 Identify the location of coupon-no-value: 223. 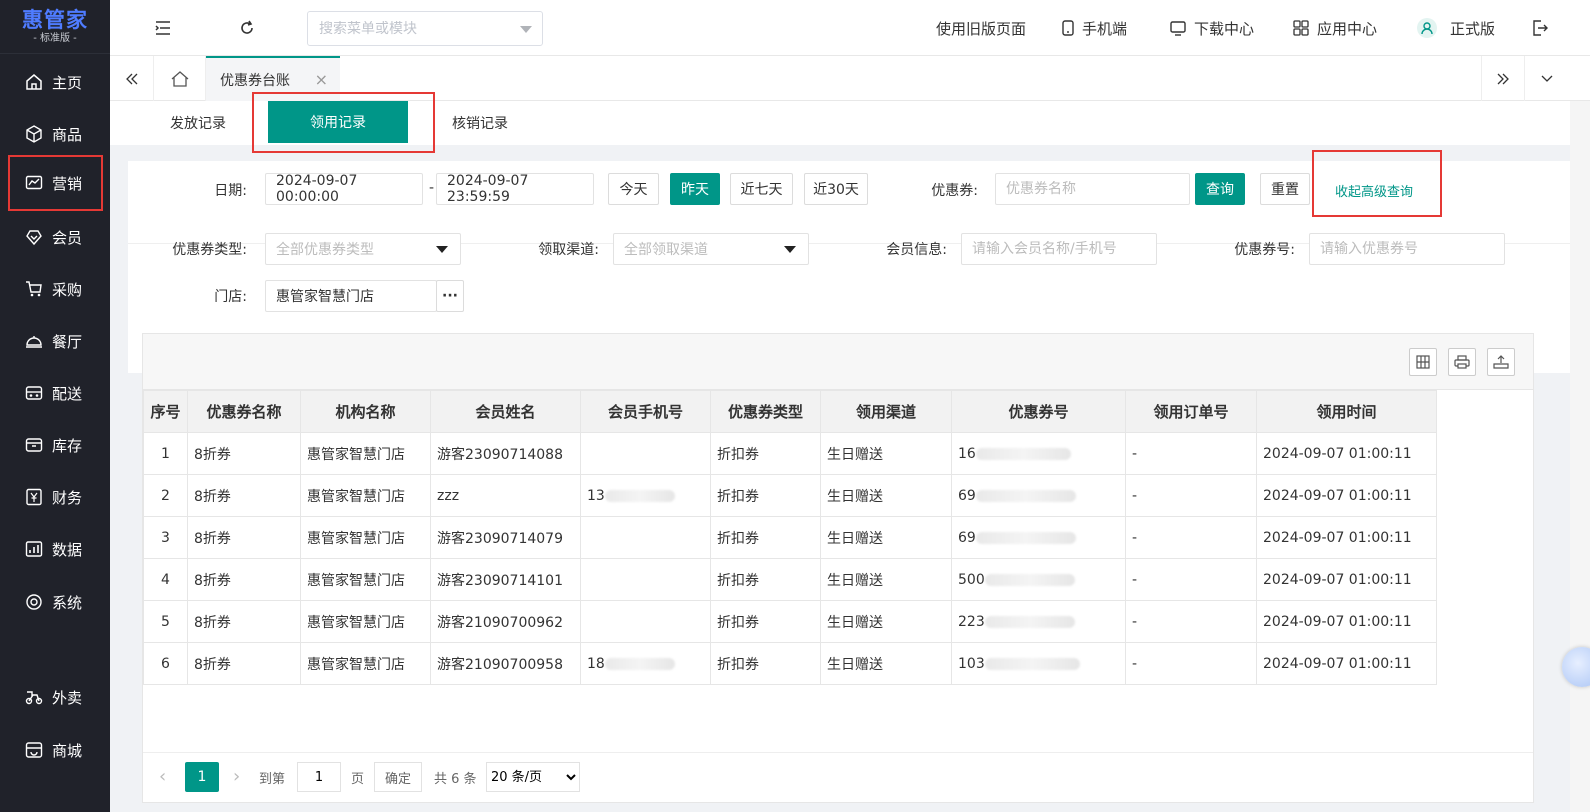
(971, 621).